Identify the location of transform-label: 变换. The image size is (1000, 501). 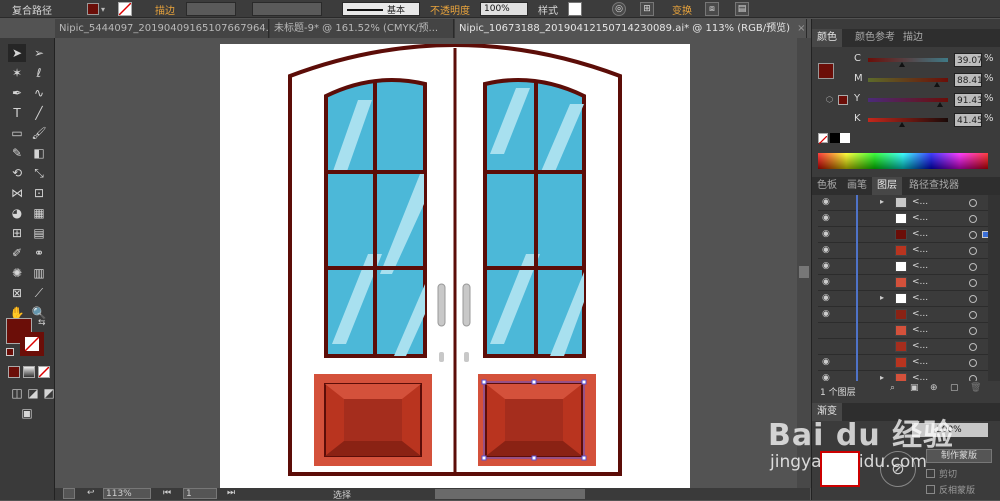
(682, 9).